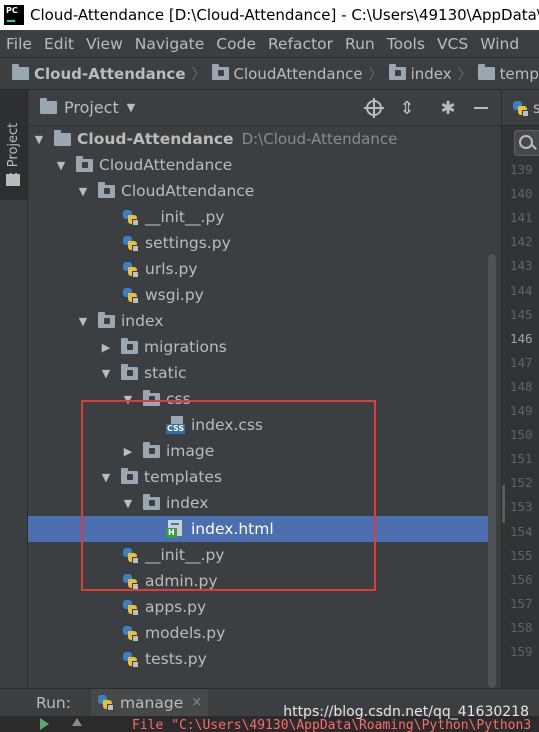 The width and height of the screenshot is (539, 732). I want to click on close-icon: ×, so click(196, 702).